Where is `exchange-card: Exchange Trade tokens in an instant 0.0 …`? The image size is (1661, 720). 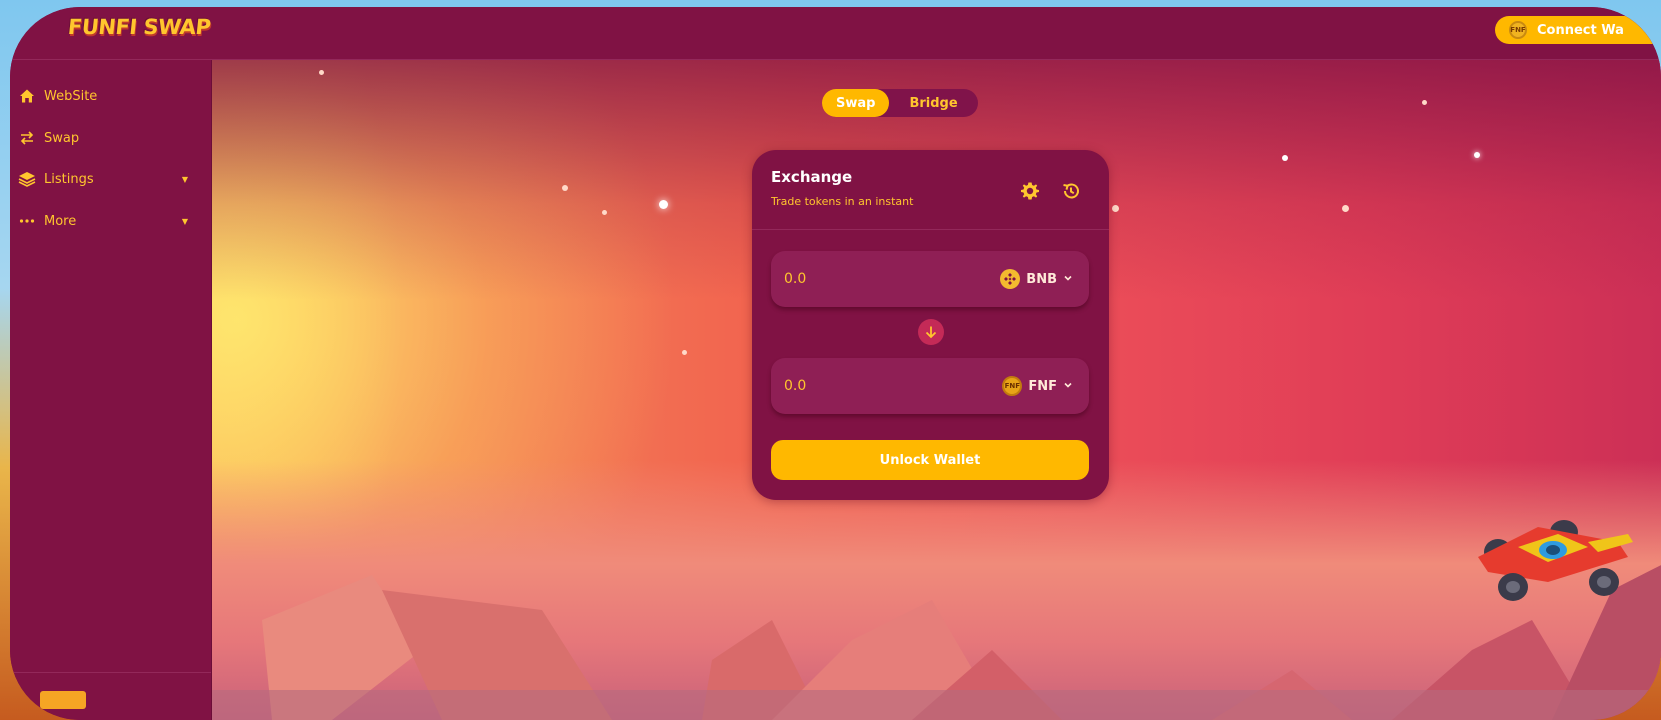 exchange-card: Exchange Trade tokens in an instant 0.0 … is located at coordinates (930, 325).